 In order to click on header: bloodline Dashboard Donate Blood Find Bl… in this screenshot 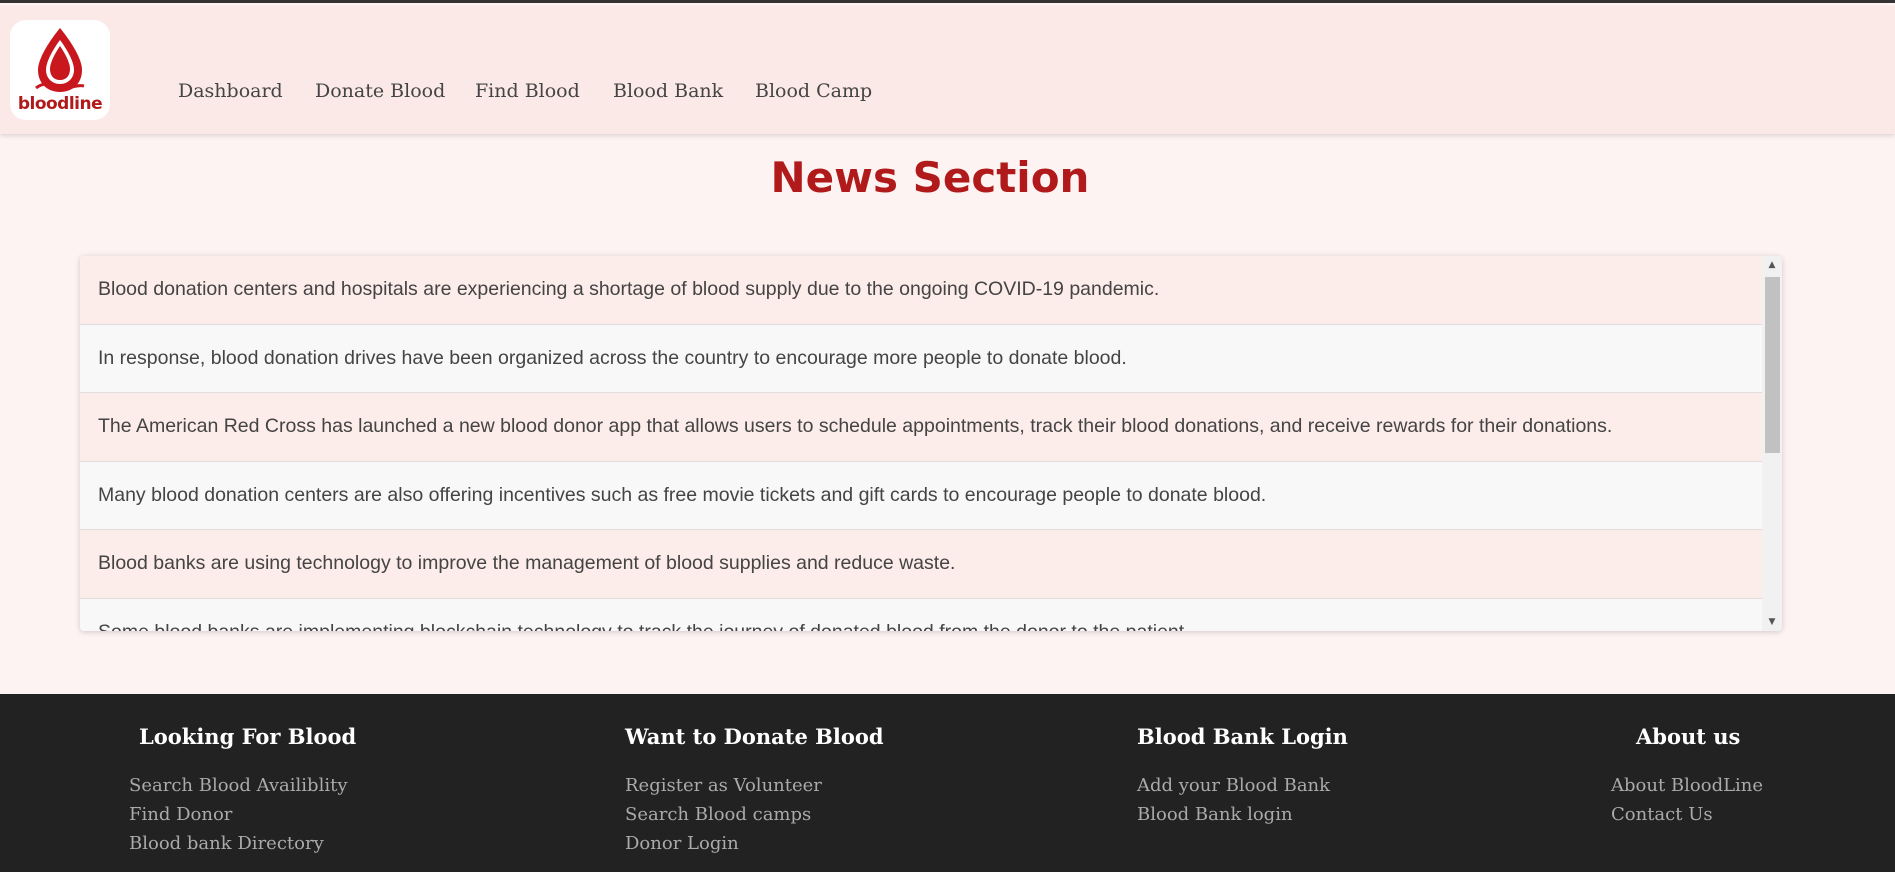, I will do `click(947, 70)`.